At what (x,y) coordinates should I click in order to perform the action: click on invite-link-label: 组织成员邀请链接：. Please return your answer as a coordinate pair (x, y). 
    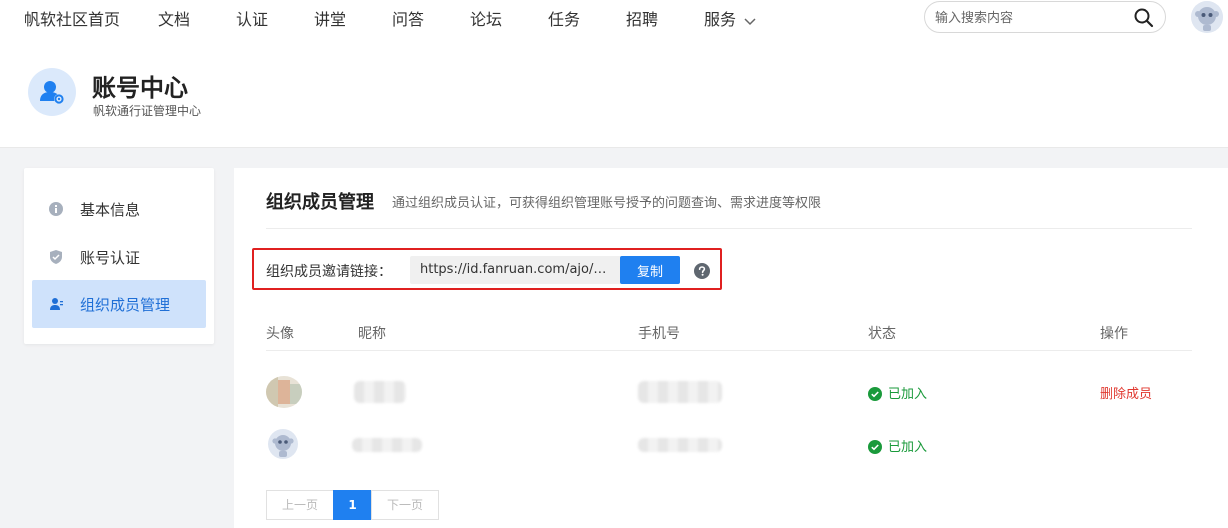
    Looking at the image, I should click on (329, 272).